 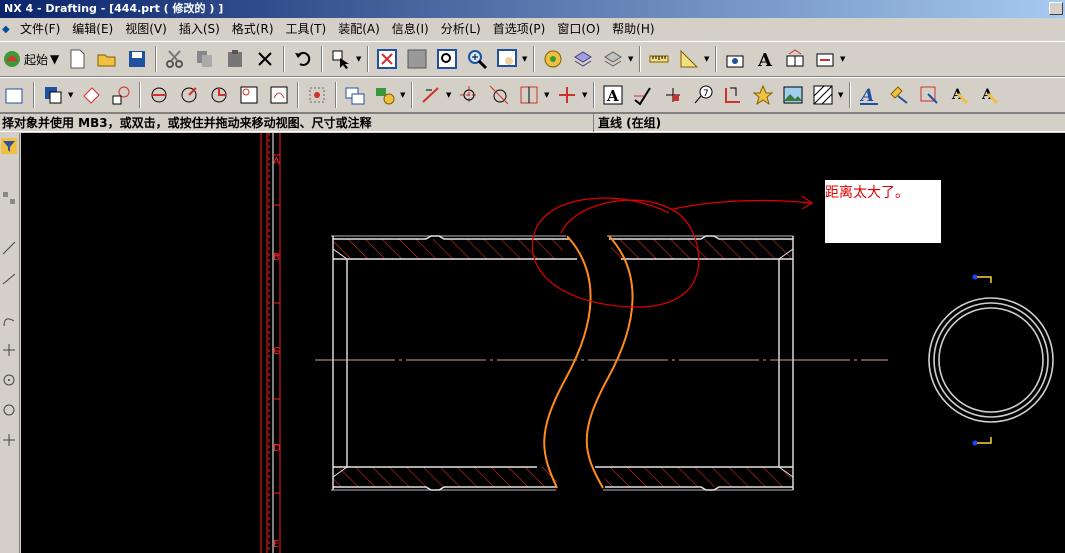 I want to click on projected-view-button, so click(x=91, y=95).